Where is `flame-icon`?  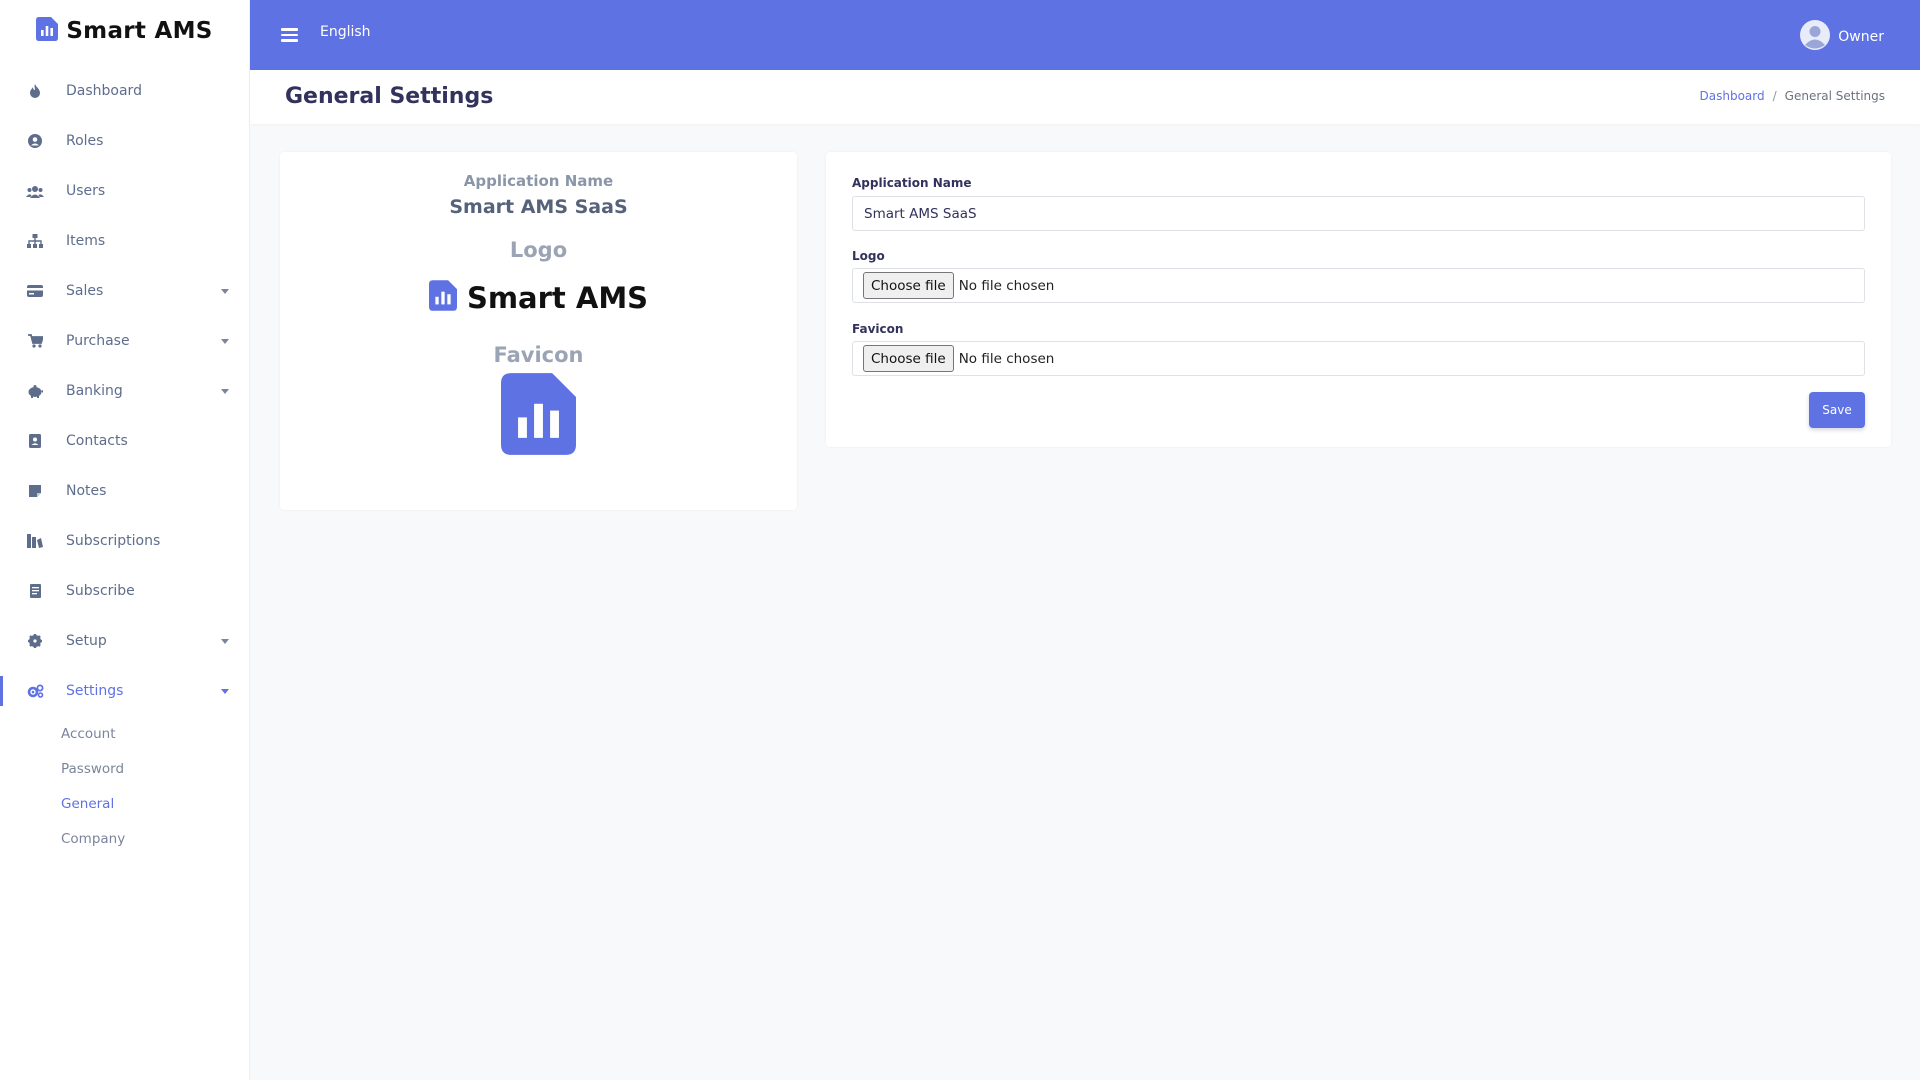
flame-icon is located at coordinates (35, 91).